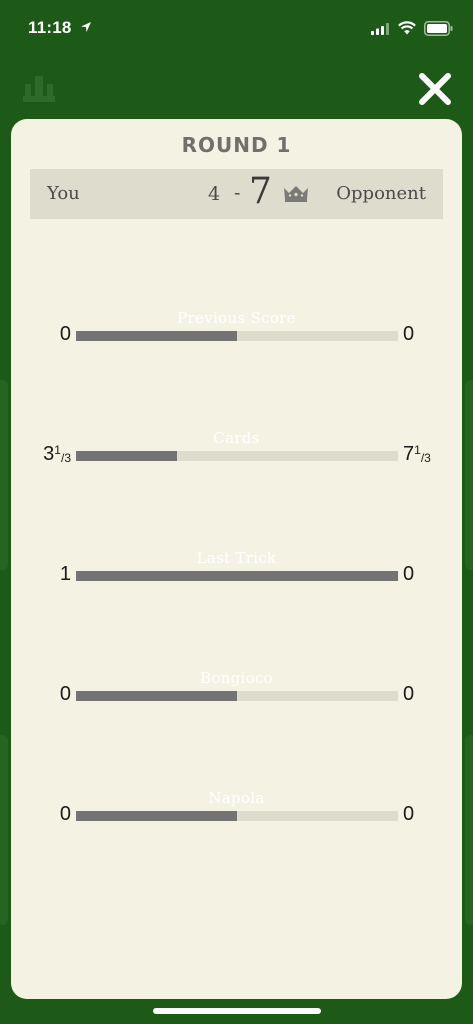 The image size is (473, 1024). I want to click on row-label: Cards, so click(236, 438).